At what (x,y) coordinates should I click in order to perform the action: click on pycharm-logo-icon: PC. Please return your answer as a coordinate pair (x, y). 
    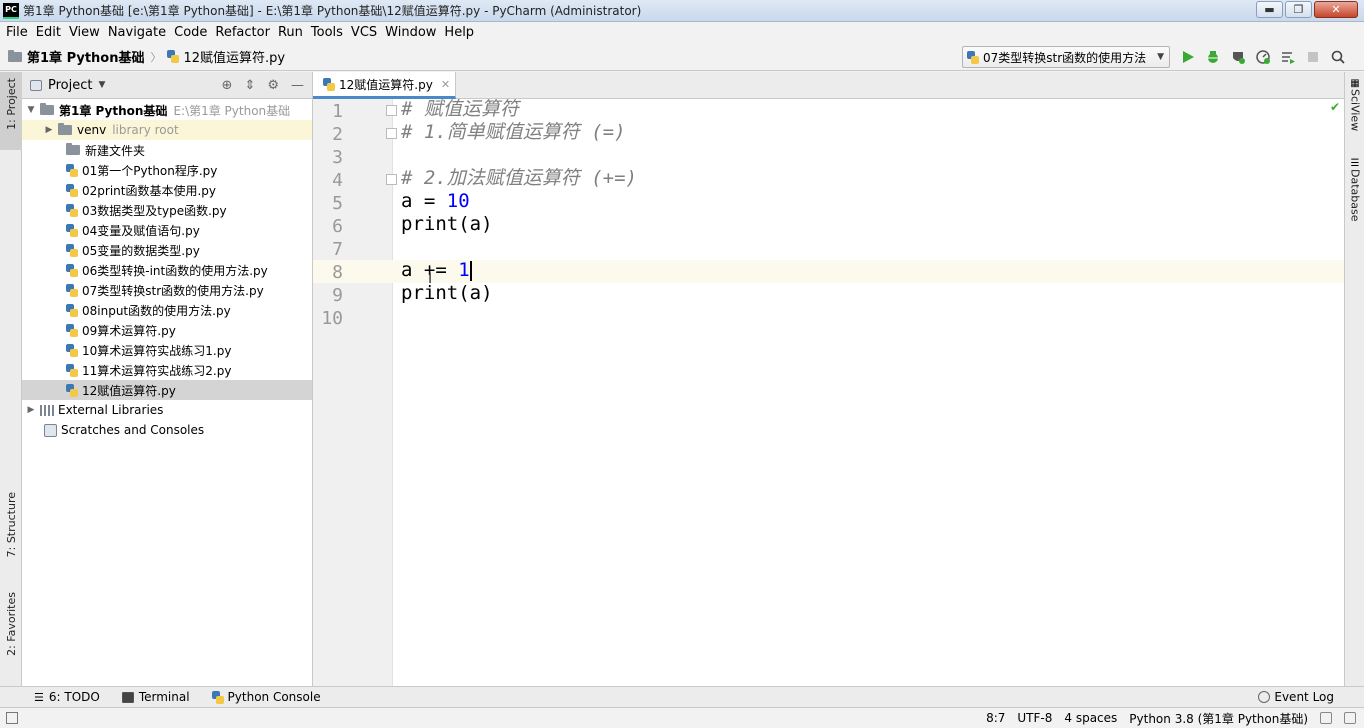
    Looking at the image, I should click on (11, 10).